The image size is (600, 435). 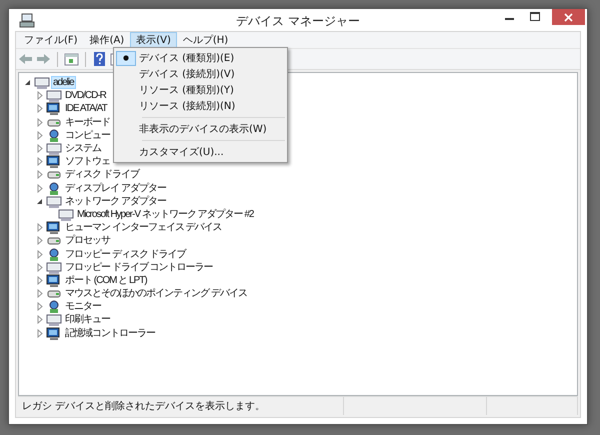 I want to click on tree-item: ディスク ドライブ, so click(x=102, y=175).